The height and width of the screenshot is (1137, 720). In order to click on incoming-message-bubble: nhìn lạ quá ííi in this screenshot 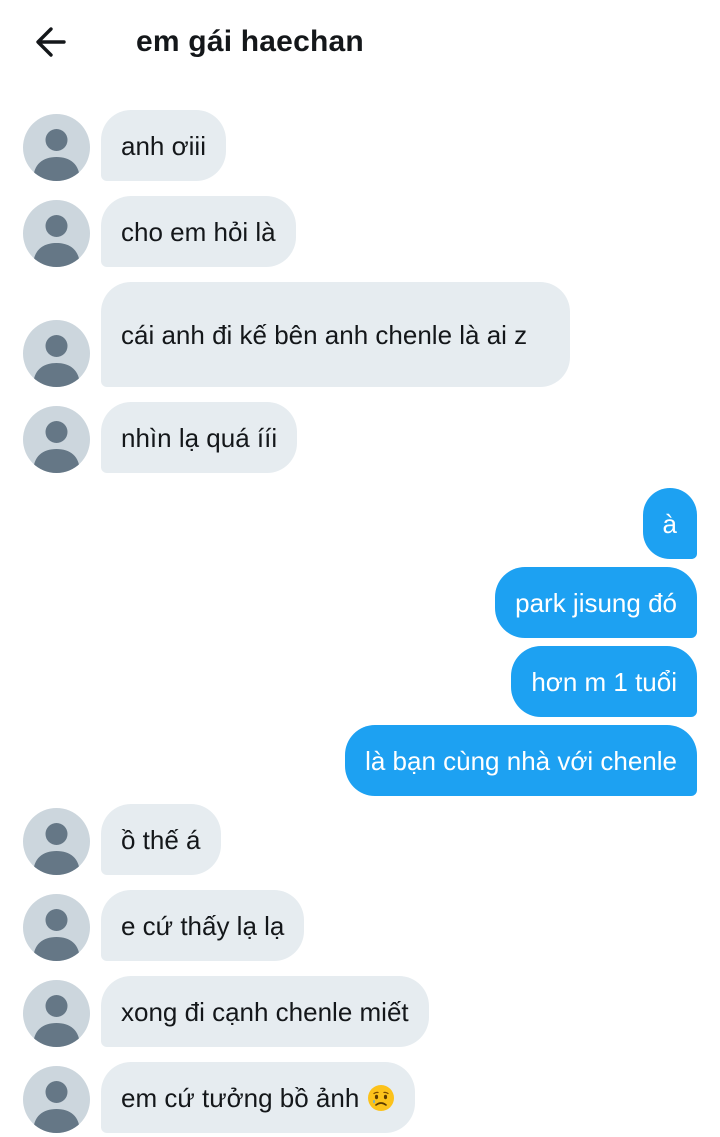, I will do `click(199, 437)`.